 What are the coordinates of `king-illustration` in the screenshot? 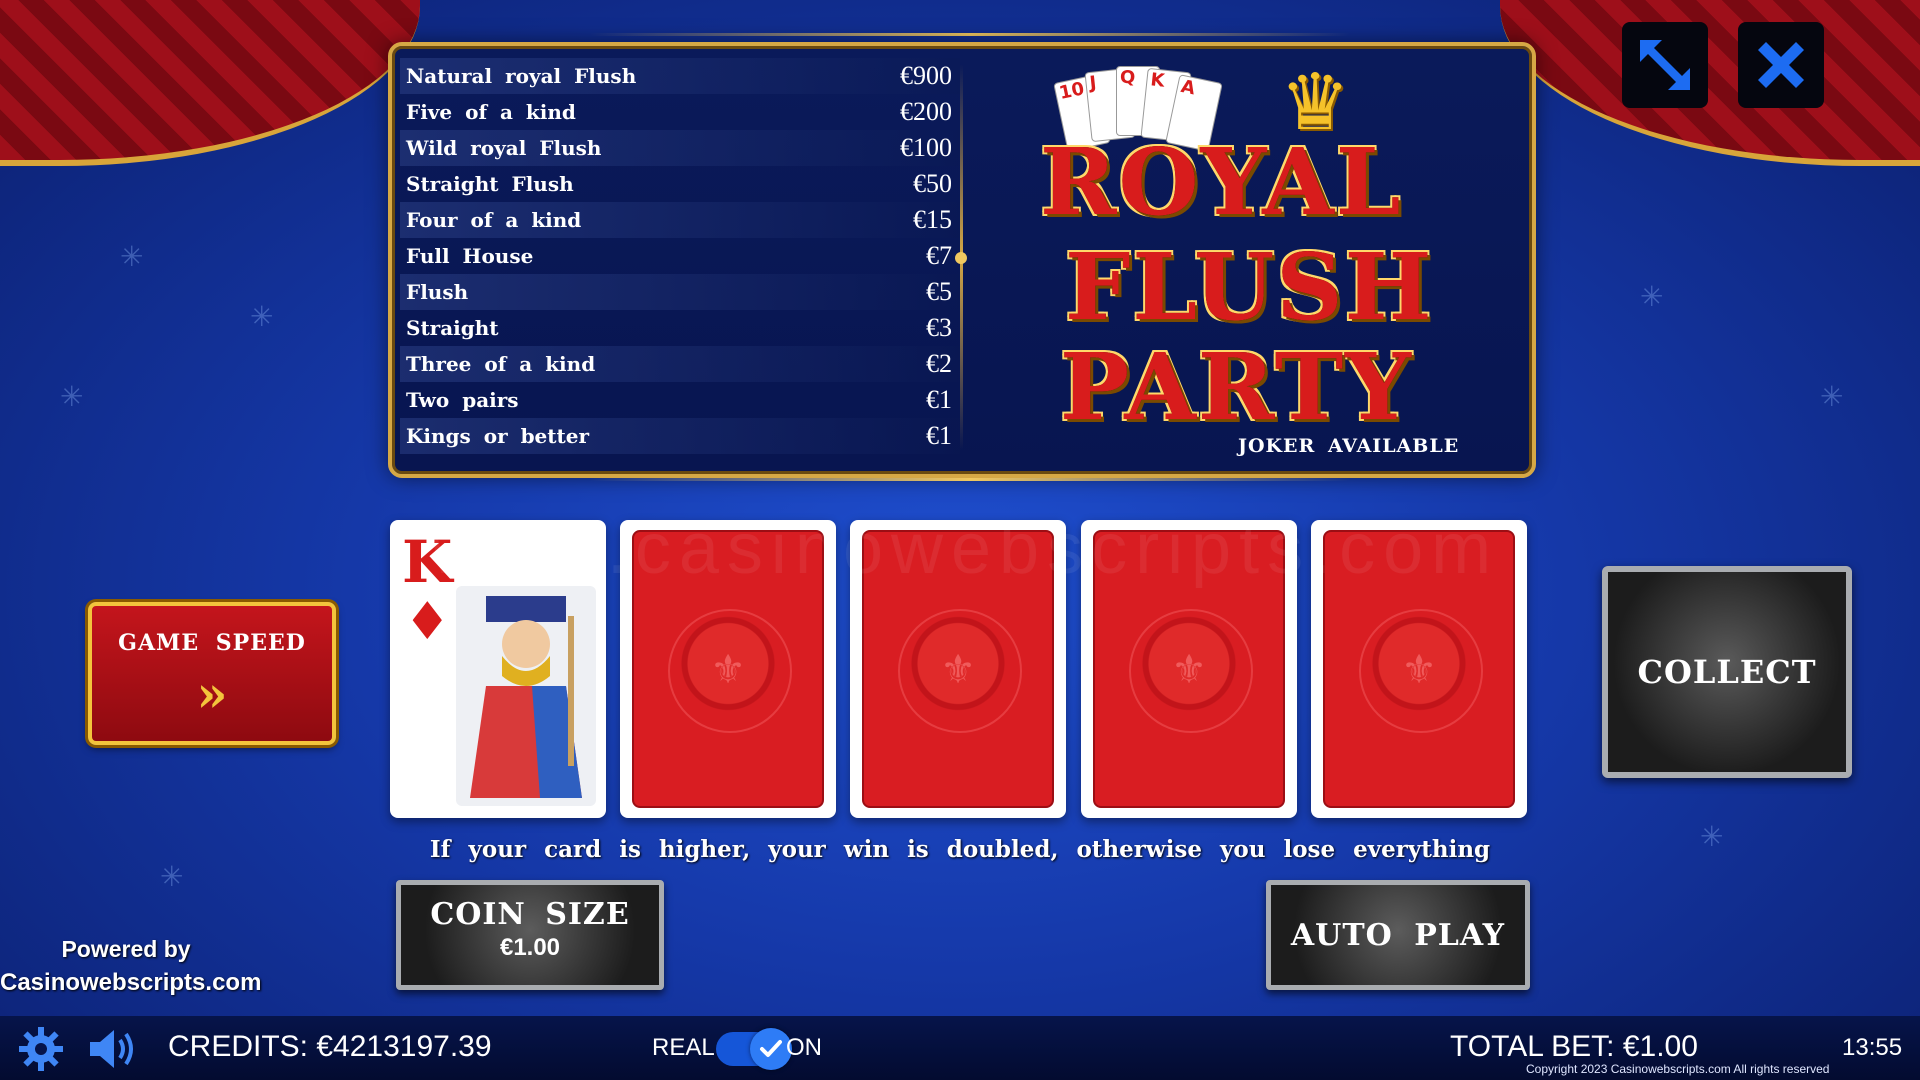 It's located at (526, 696).